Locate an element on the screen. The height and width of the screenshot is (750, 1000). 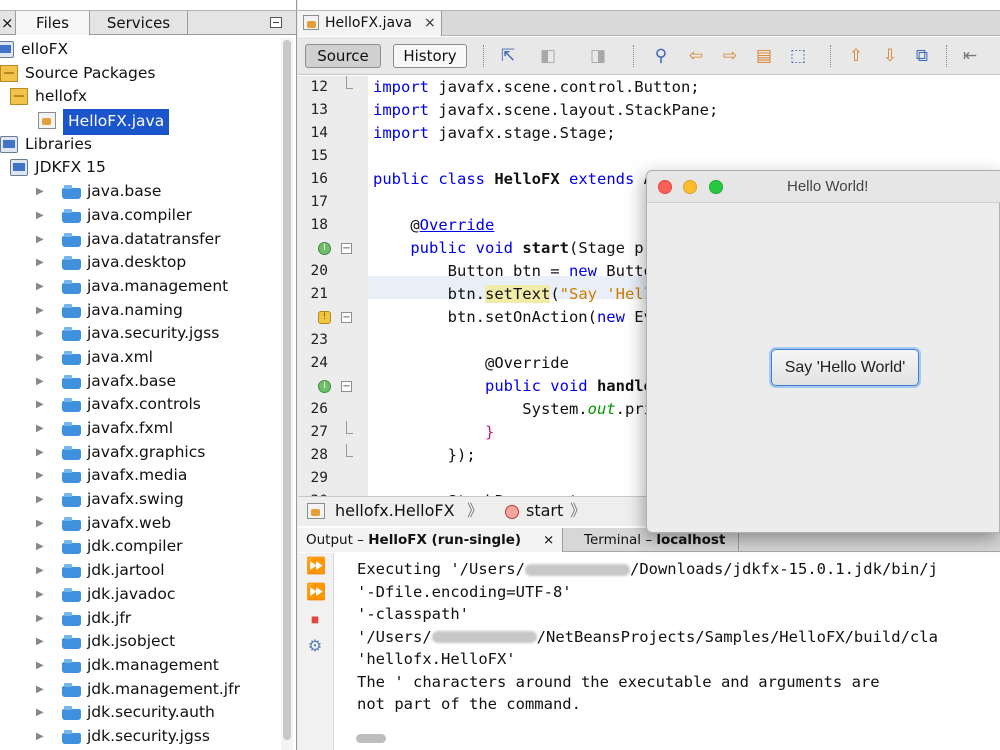
toggle-bookmark-icon: ⧉ is located at coordinates (922, 56).